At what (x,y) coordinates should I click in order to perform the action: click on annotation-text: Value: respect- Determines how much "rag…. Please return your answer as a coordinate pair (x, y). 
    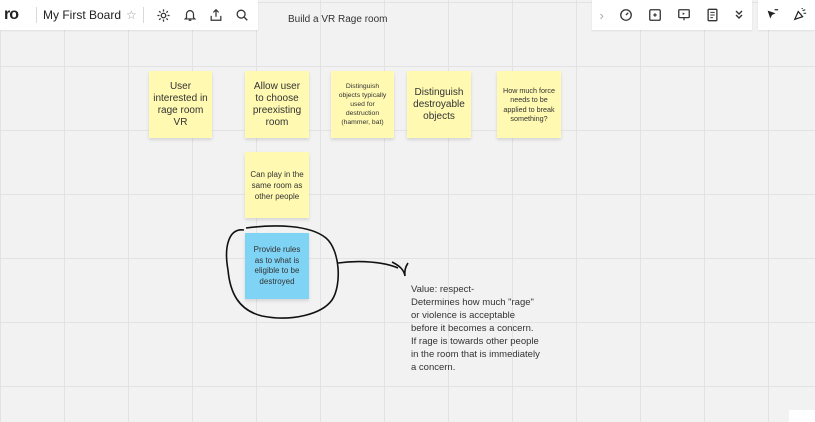
    Looking at the image, I should click on (491, 328).